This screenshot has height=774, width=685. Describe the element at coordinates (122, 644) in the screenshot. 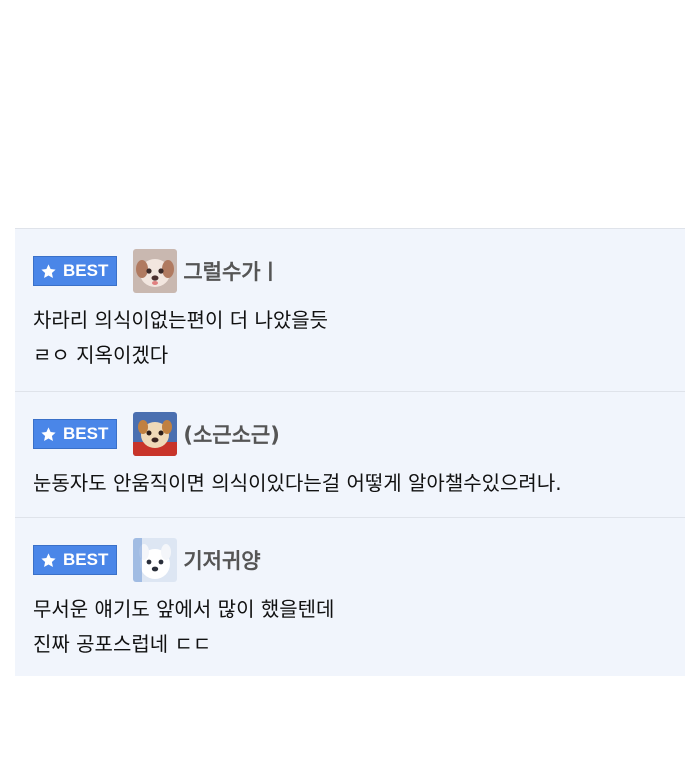

I see `comment-line: 진짜 공포스럽네 ㄷㄷ` at that location.